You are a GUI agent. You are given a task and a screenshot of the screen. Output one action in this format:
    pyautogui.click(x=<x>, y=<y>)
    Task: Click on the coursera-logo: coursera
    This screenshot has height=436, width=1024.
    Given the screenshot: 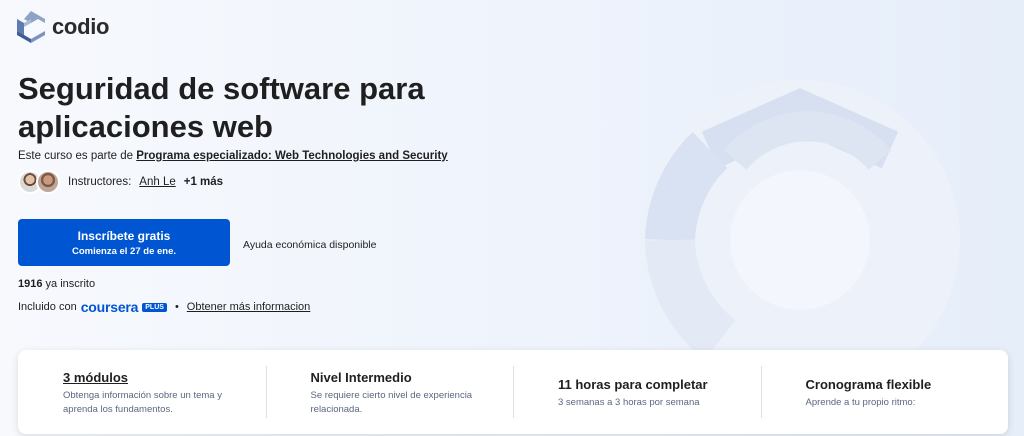 What is the action you would take?
    pyautogui.click(x=109, y=307)
    